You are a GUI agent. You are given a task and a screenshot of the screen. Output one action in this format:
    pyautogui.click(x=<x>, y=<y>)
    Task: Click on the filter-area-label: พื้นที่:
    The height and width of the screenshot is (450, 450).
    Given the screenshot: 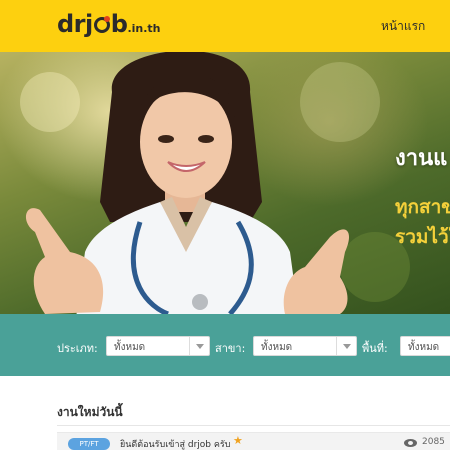 What is the action you would take?
    pyautogui.click(x=375, y=348)
    